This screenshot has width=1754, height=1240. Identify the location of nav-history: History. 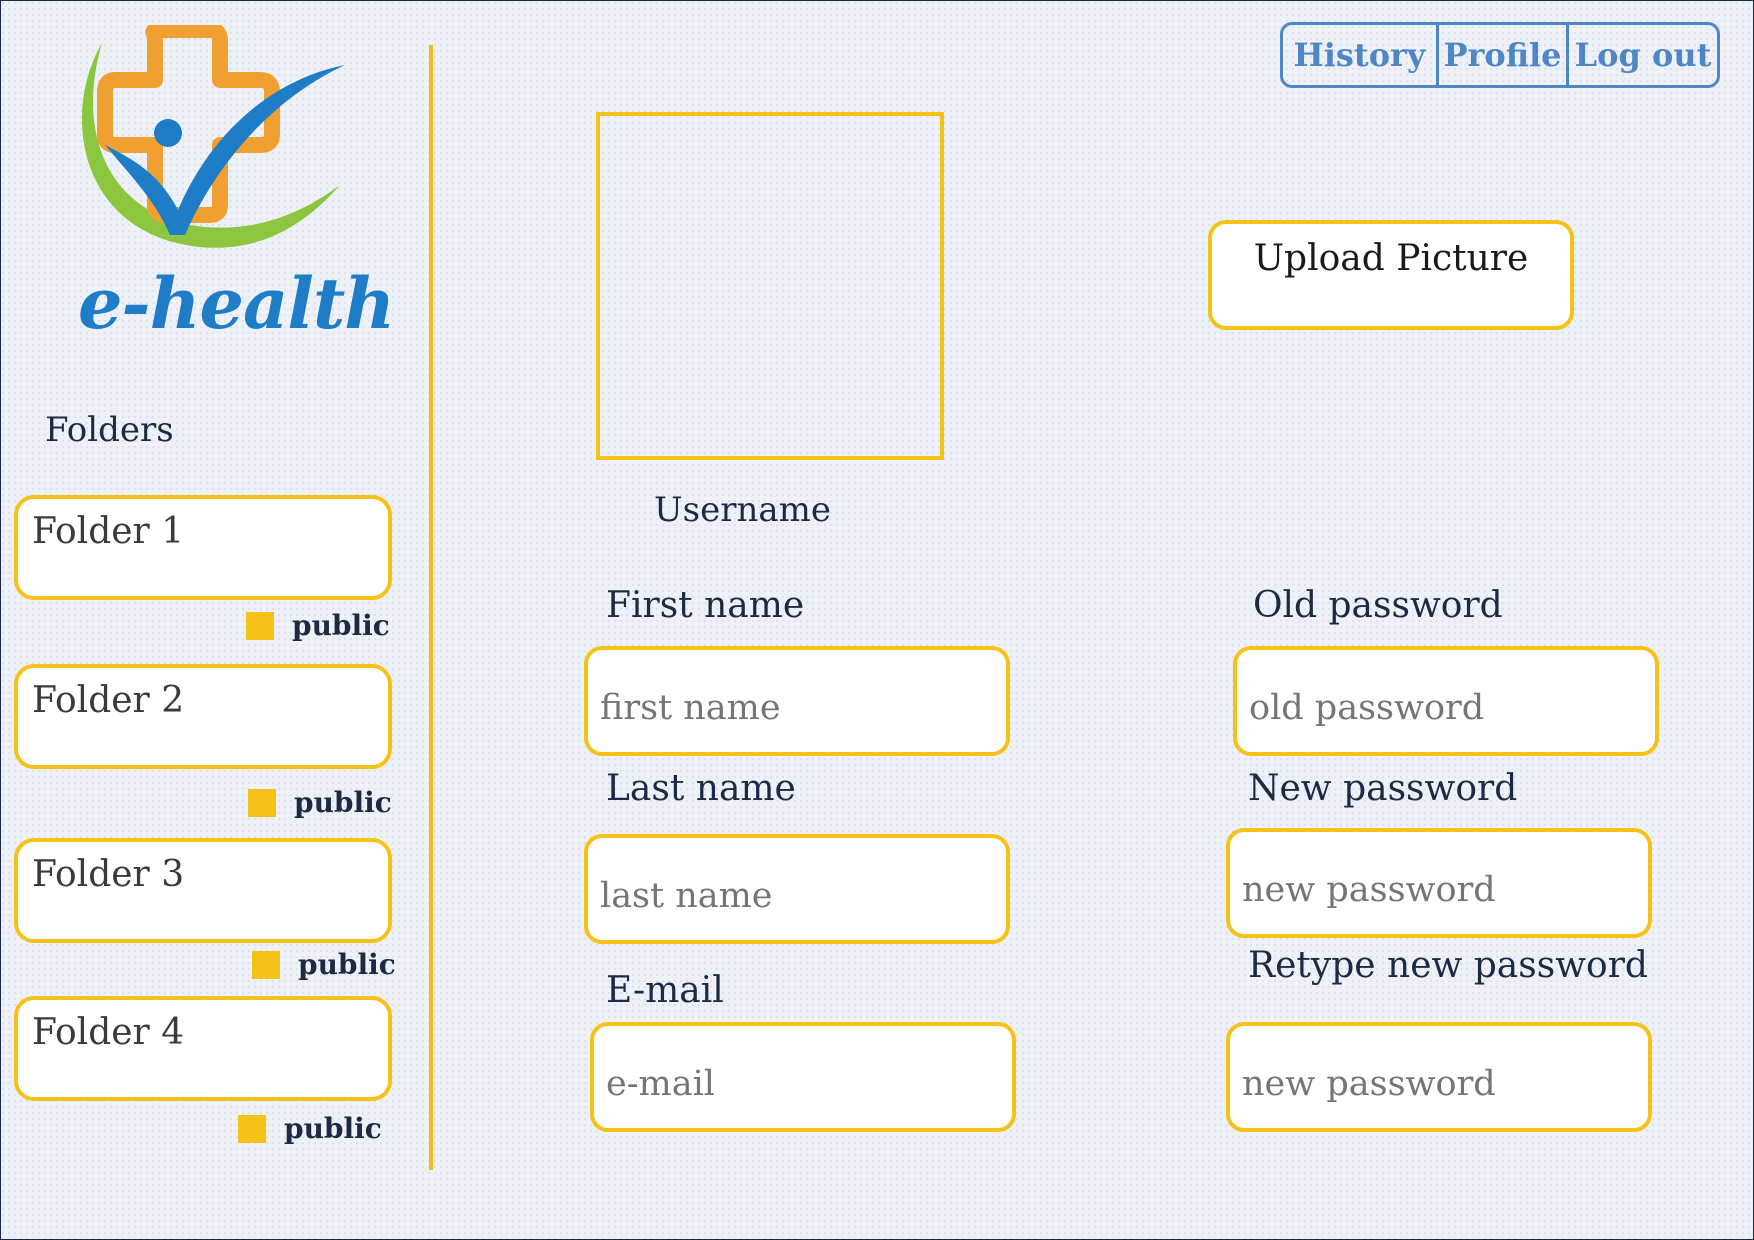
(1359, 55).